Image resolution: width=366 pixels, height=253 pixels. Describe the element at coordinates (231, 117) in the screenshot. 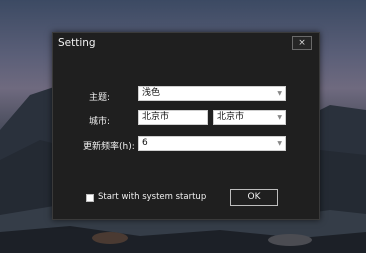

I see `city-select-value: 北京市` at that location.